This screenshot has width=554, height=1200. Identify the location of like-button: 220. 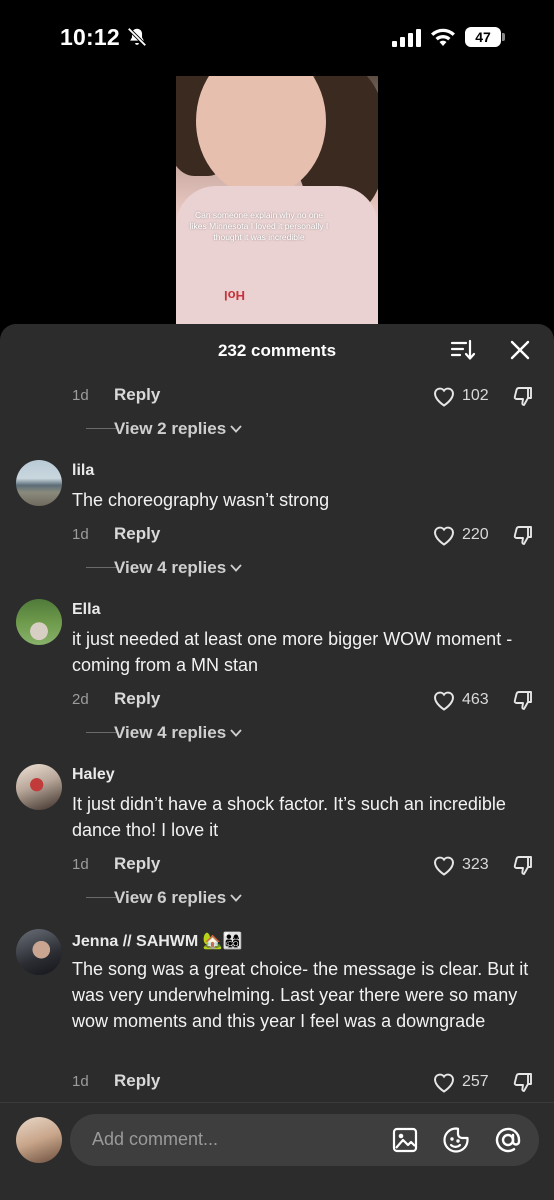
(462, 535).